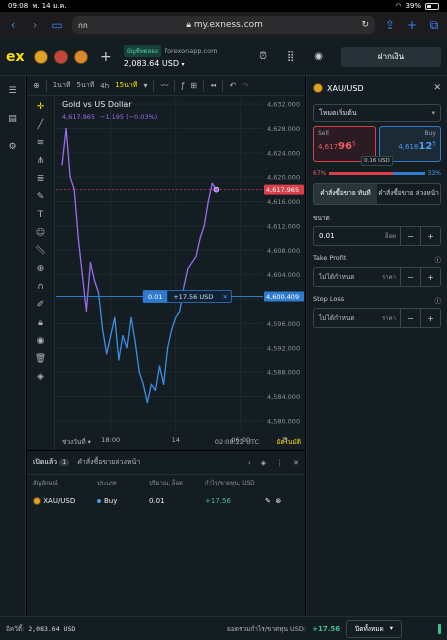  What do you see at coordinates (106, 57) in the screenshot?
I see `add-instrument-button: +` at bounding box center [106, 57].